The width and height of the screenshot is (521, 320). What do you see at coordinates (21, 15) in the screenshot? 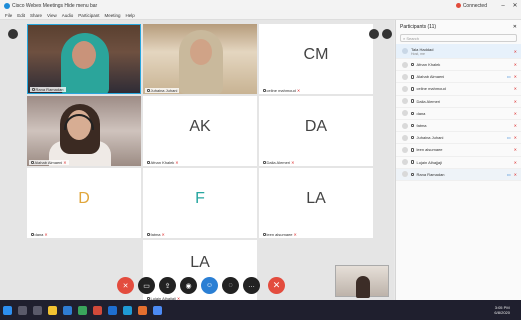
I see `menu-edit: Edit` at bounding box center [21, 15].